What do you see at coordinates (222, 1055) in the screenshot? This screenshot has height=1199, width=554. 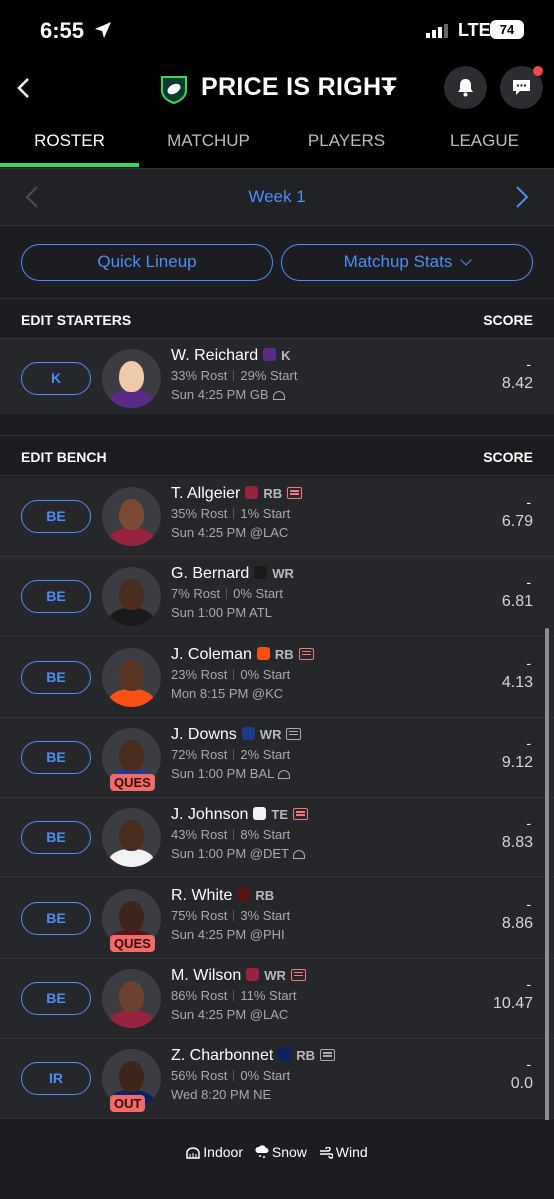 I see `player-name: Z. Charbonnet` at bounding box center [222, 1055].